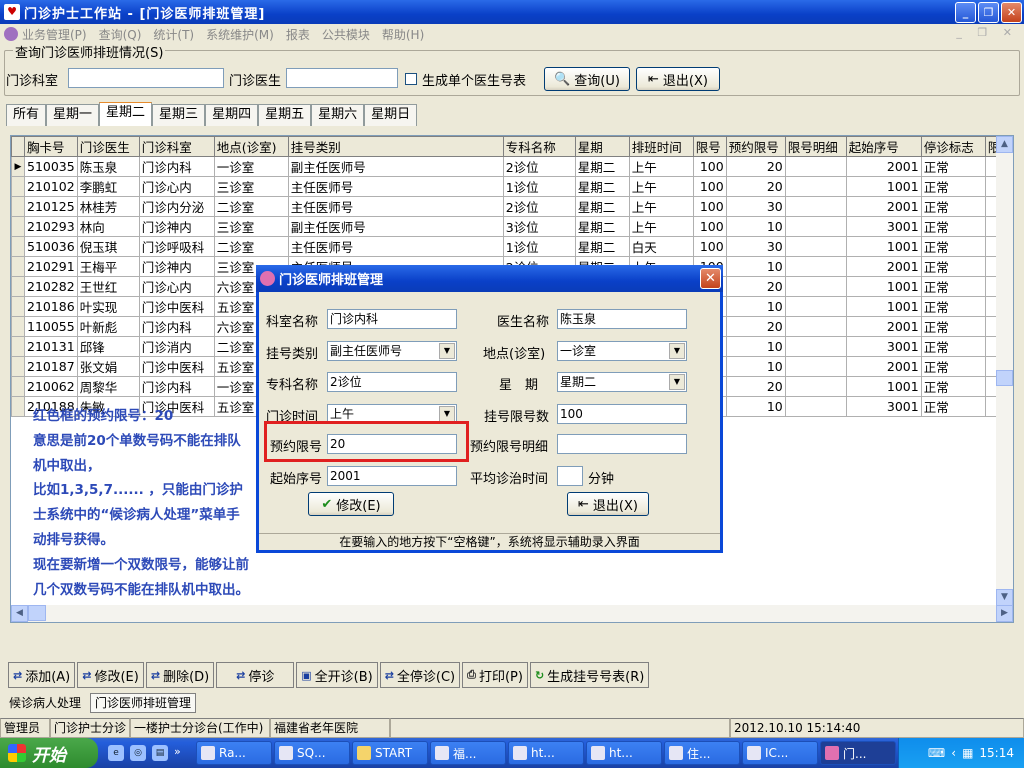 The height and width of the screenshot is (768, 1024). What do you see at coordinates (51, 146) in the screenshot?
I see `column-header: 胸卡号` at bounding box center [51, 146].